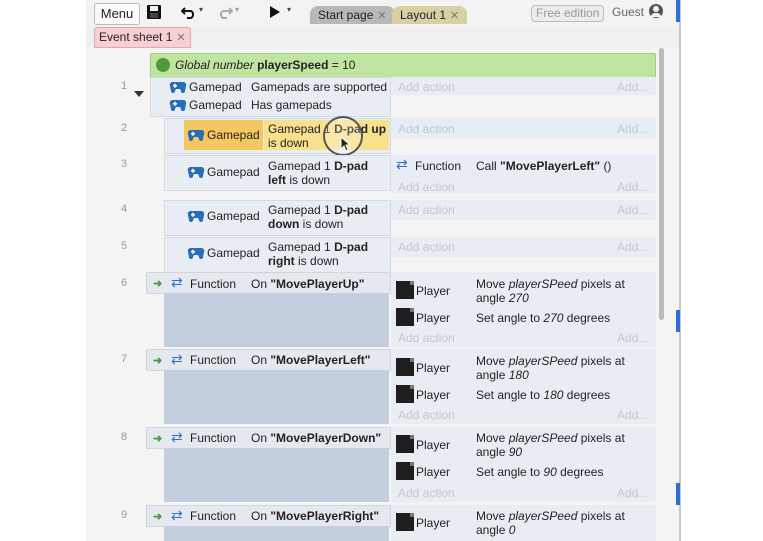  I want to click on condition-text: On "MovePlayerRight", so click(315, 516).